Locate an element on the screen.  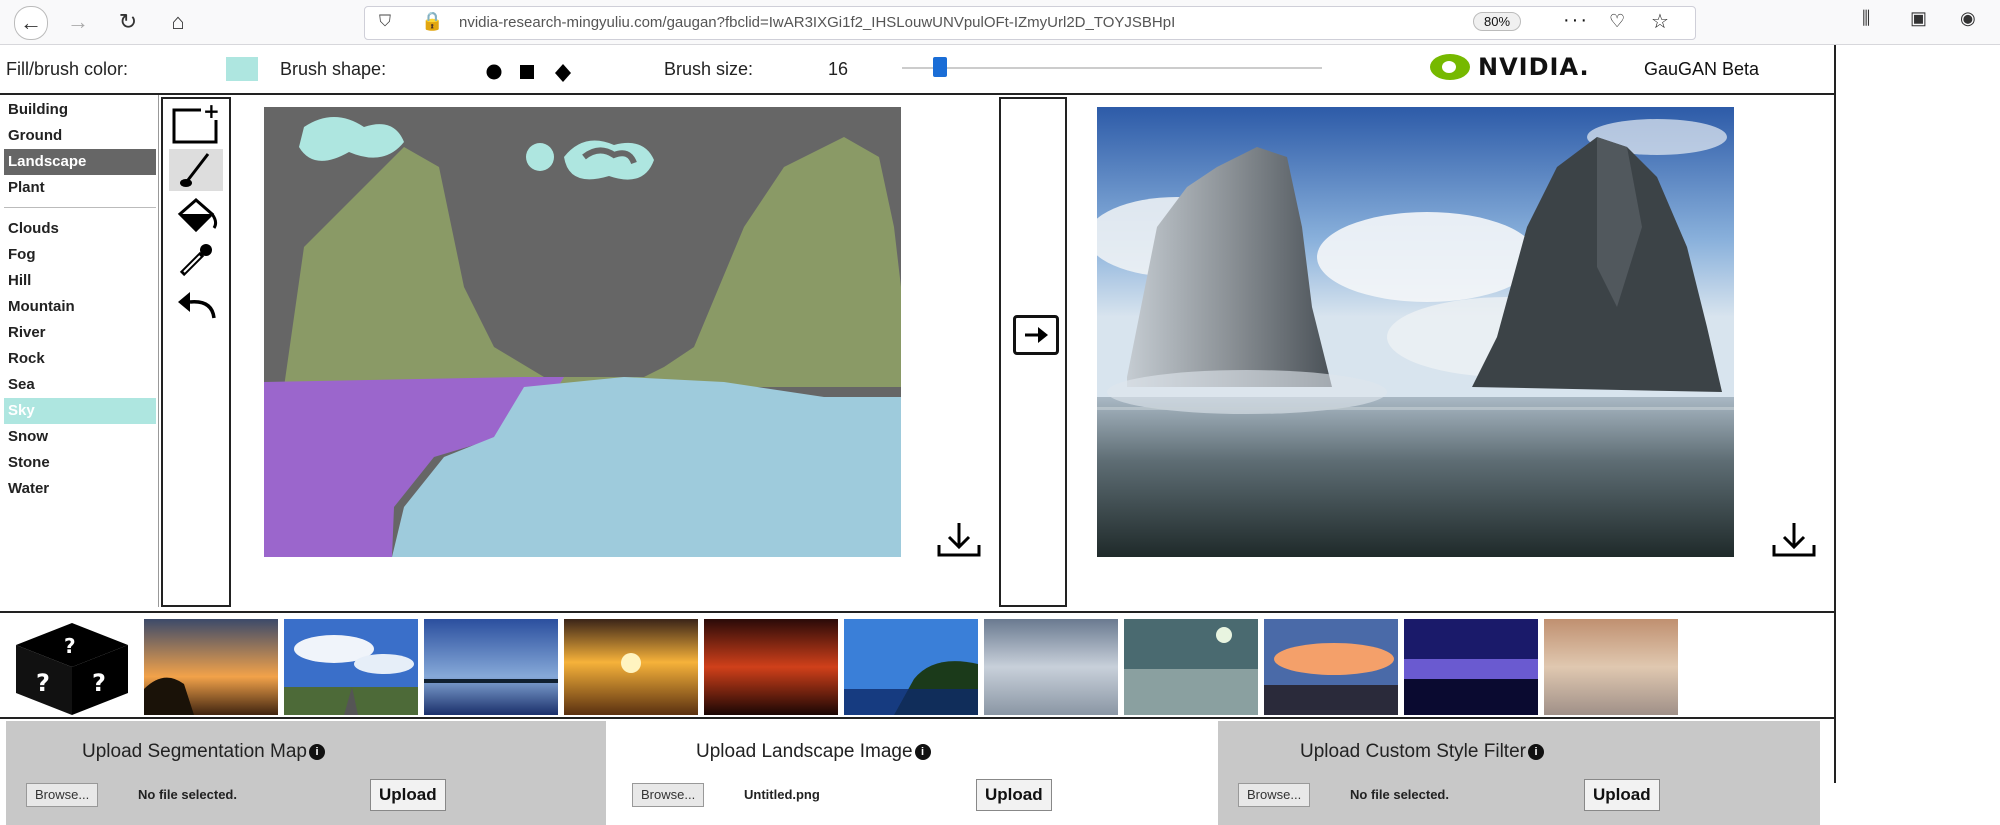
label-hill: Hill is located at coordinates (80, 281).